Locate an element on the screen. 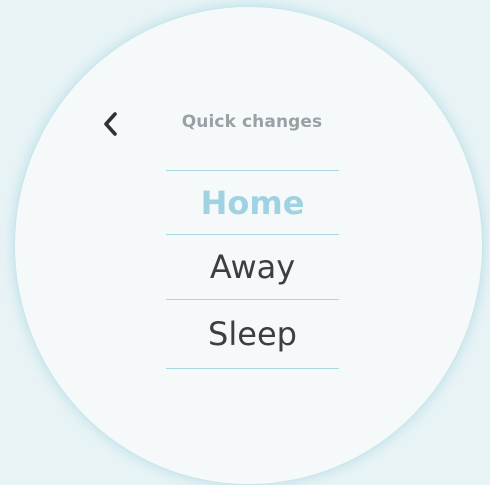  quick-changes-list: Home Away Sleep is located at coordinates (252, 269).